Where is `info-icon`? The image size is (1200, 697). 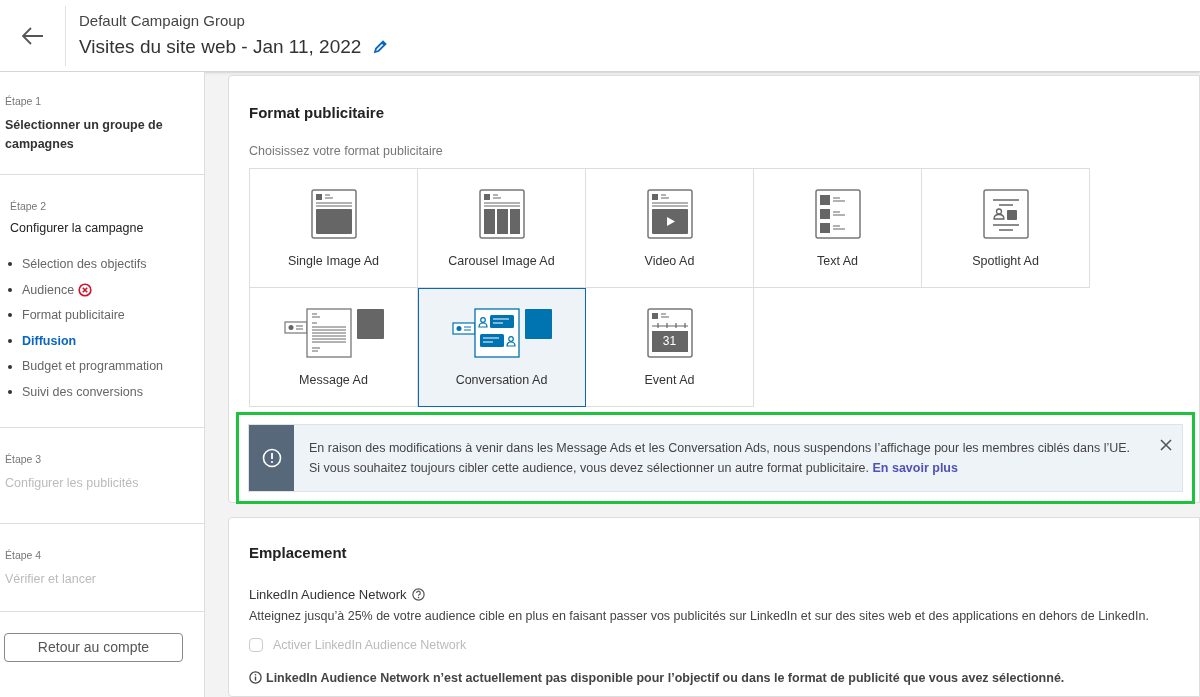 info-icon is located at coordinates (255, 678).